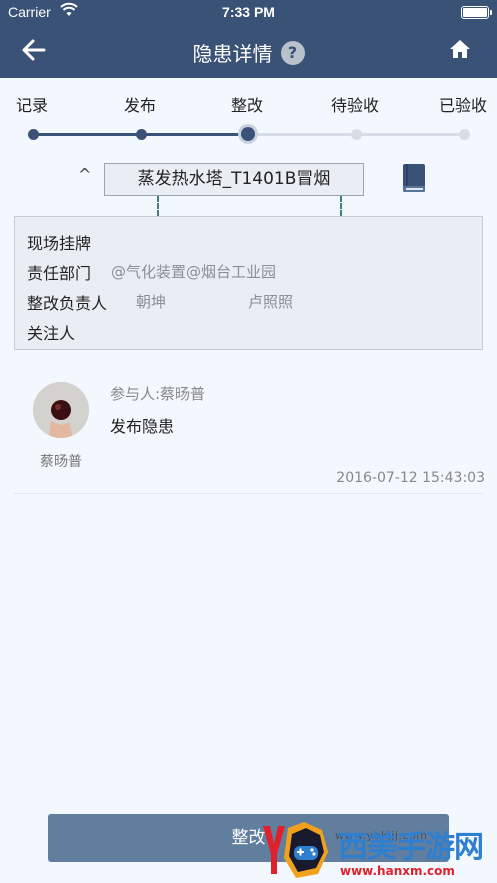 Image resolution: width=497 pixels, height=883 pixels. I want to click on watermark-logo: 西美手游网 www.hanxm.com, so click(377, 850).